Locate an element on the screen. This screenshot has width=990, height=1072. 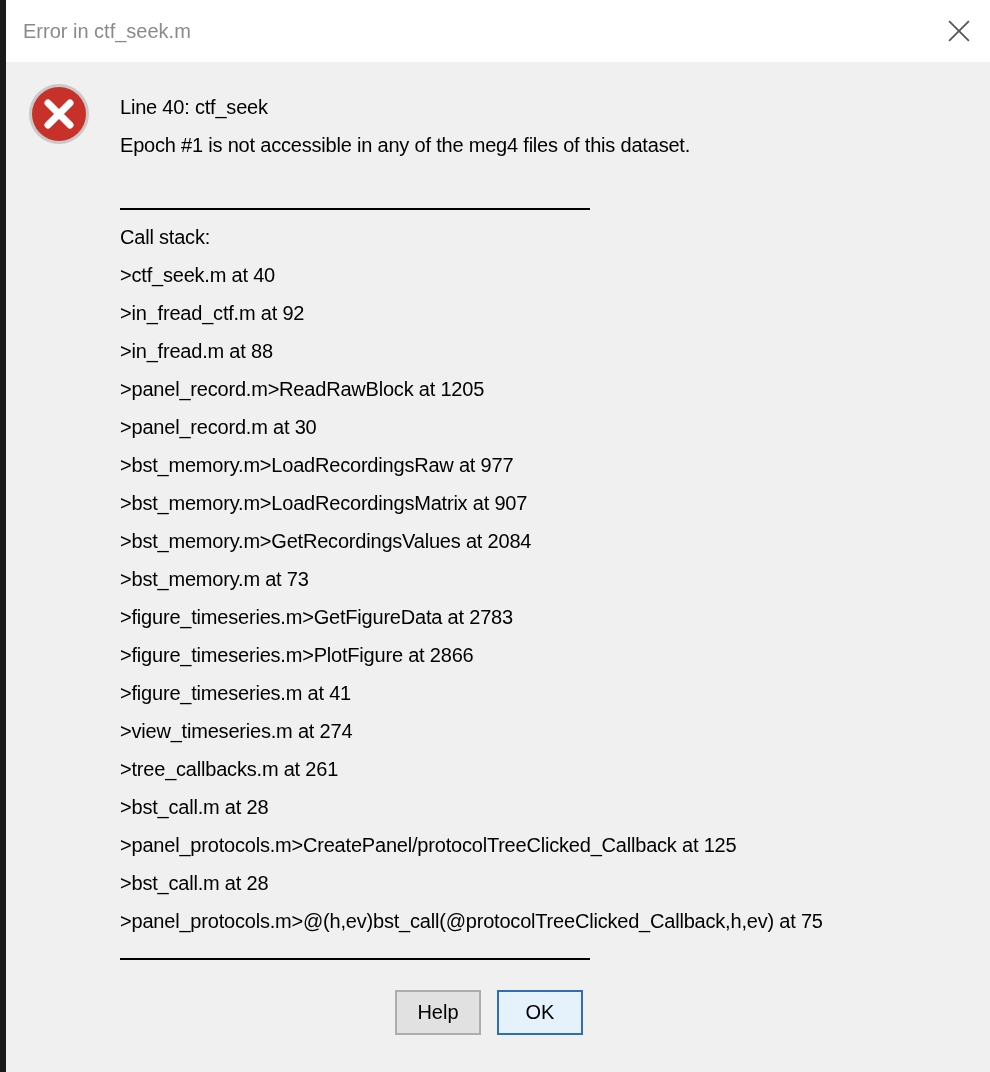
call-stack-entry: >panel_protocols.m>@(h,ev)bst_call(@protocolTreeClicked_Callback,h,ev) at 75 is located at coordinates (471, 922).